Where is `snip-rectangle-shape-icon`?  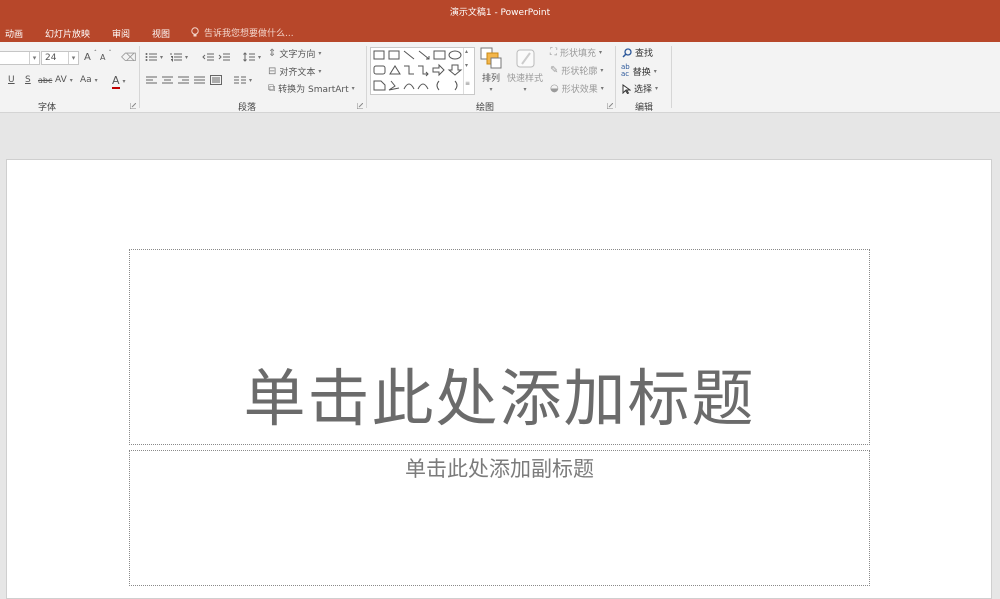 snip-rectangle-shape-icon is located at coordinates (379, 85).